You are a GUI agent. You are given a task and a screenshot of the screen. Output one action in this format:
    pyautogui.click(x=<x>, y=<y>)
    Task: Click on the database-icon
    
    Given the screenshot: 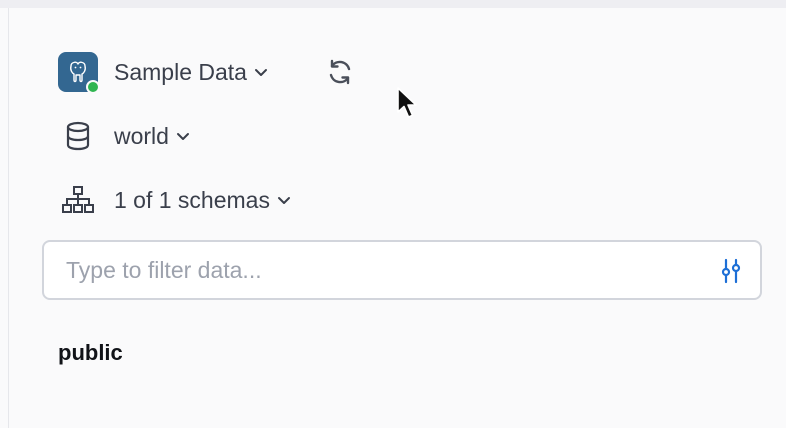 What is the action you would take?
    pyautogui.click(x=78, y=136)
    